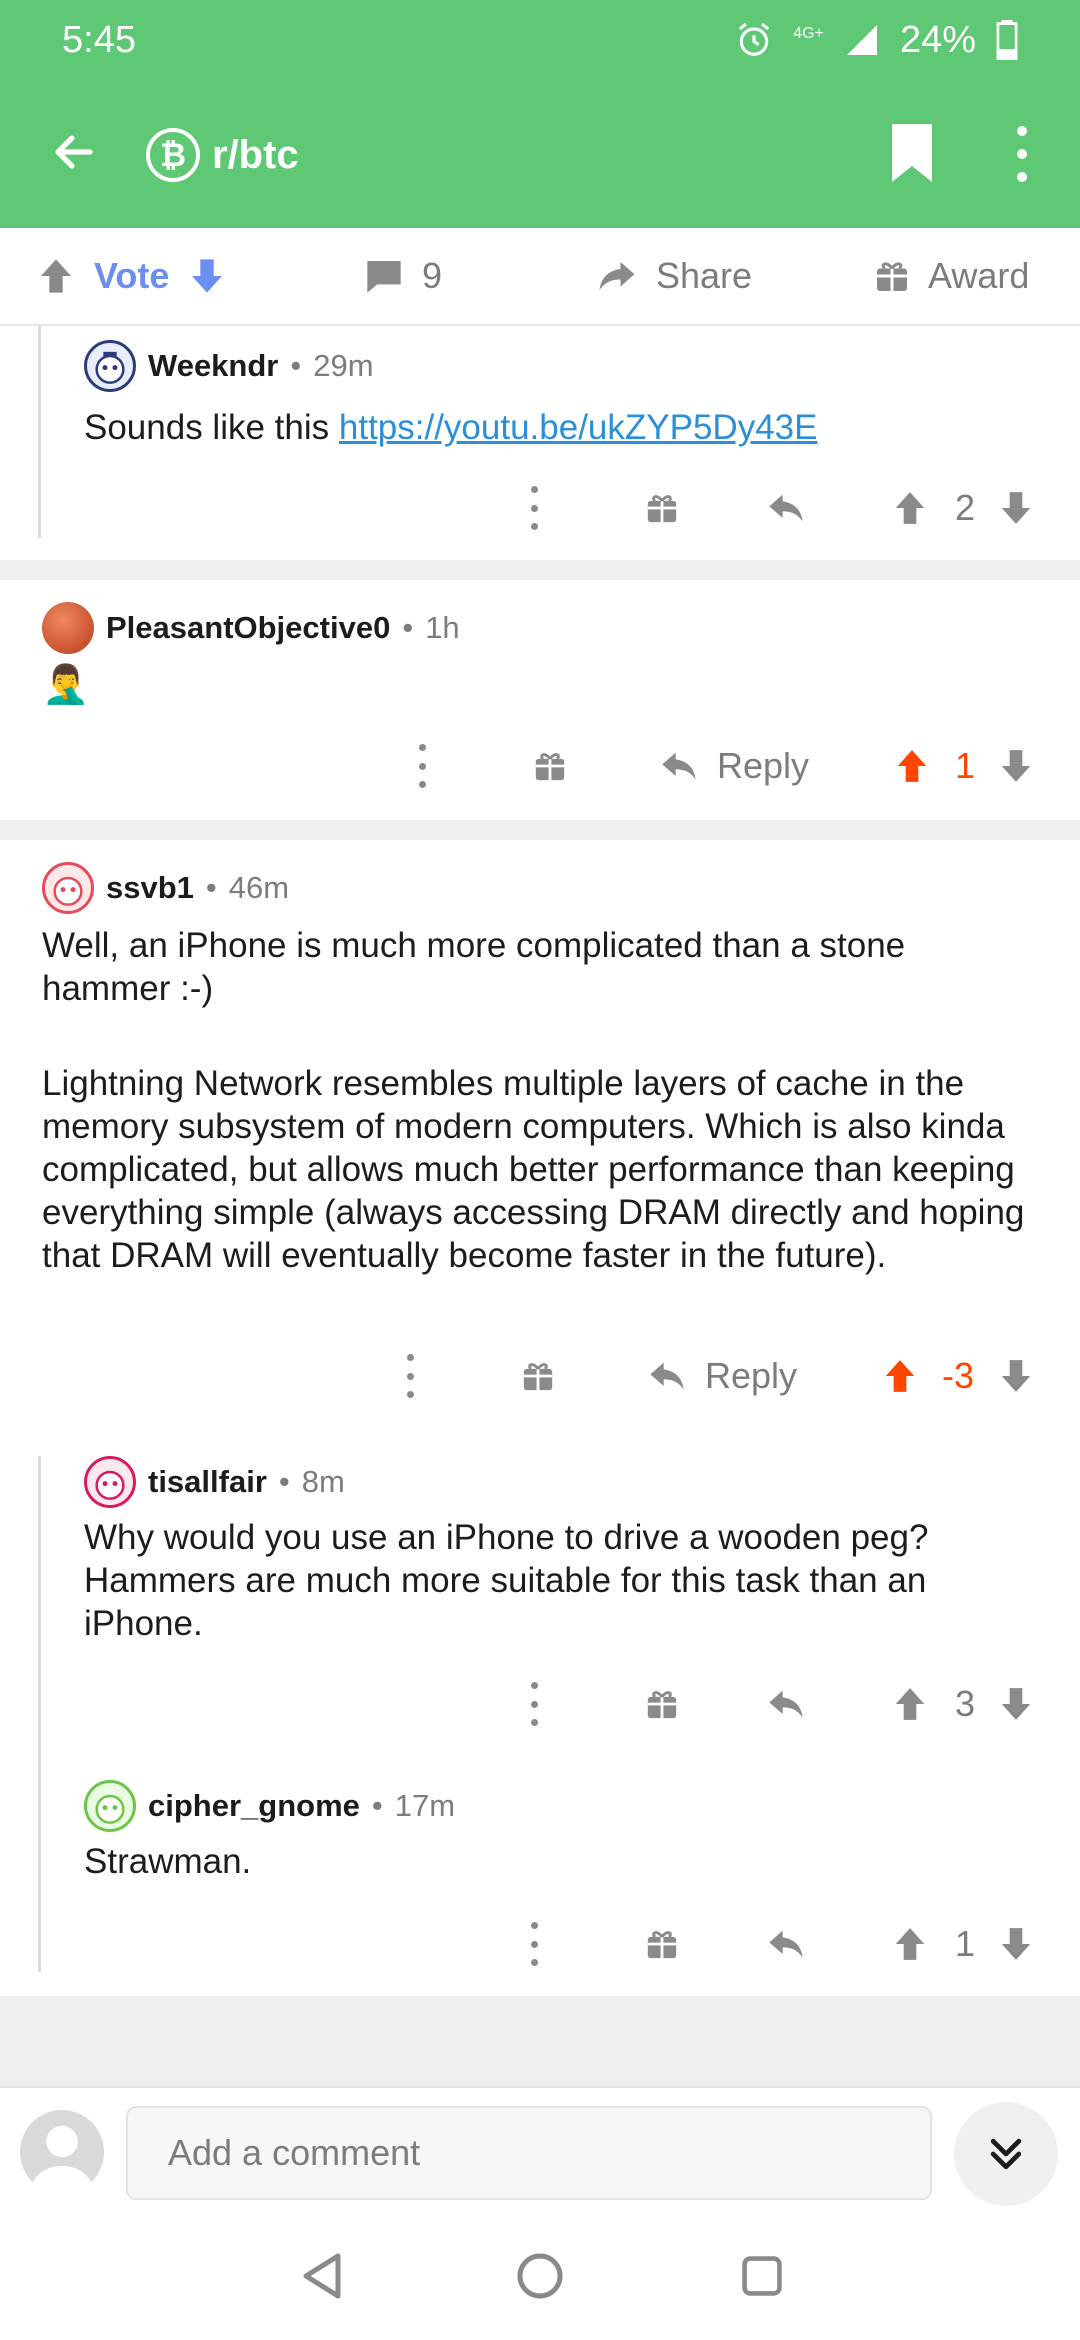  What do you see at coordinates (173, 155) in the screenshot?
I see `subreddit-icon: ₿` at bounding box center [173, 155].